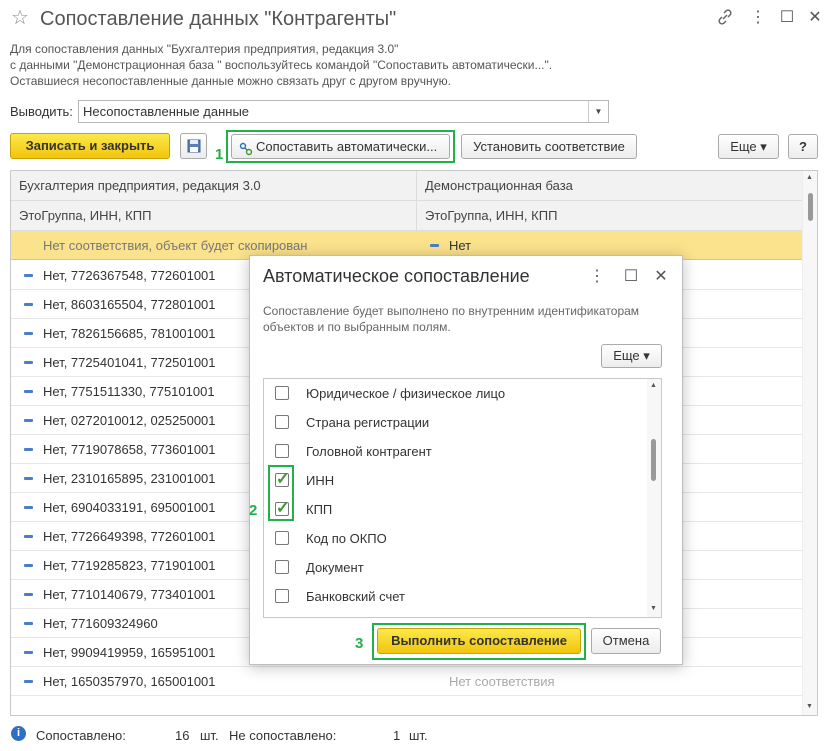 The width and height of the screenshot is (831, 751). What do you see at coordinates (456, 567) in the screenshot?
I see `list-item: Документ` at bounding box center [456, 567].